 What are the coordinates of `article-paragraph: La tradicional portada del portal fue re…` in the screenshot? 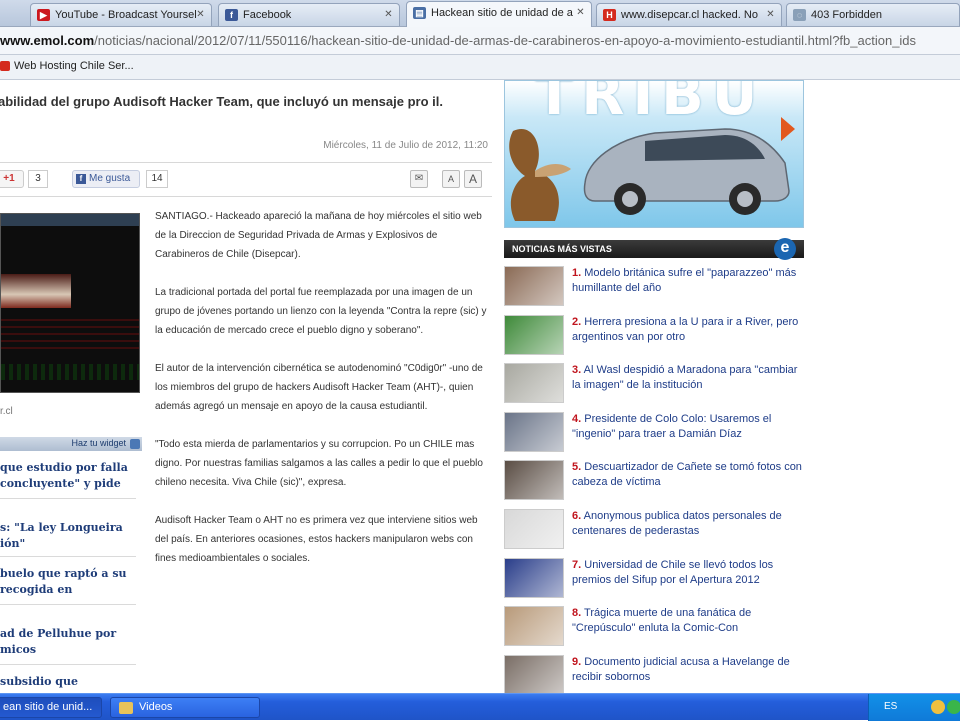 It's located at (321, 311).